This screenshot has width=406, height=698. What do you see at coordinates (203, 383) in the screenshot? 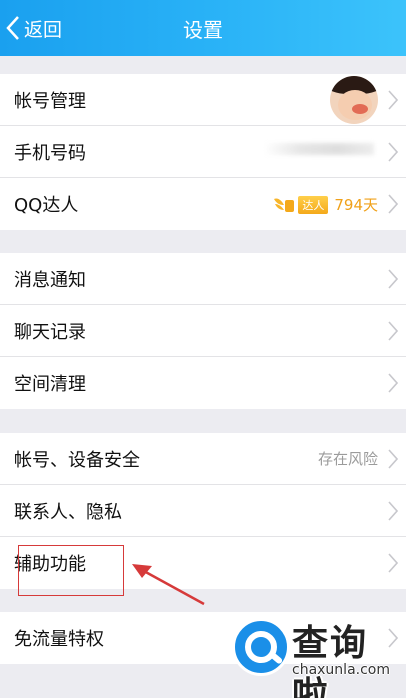
I see `row-space-cleanup: 空间清理` at bounding box center [203, 383].